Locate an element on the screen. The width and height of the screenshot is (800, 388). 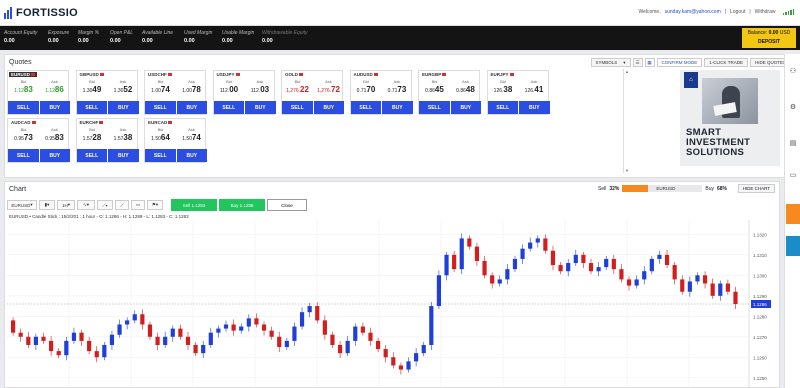
bid-column: Bid 0.7170 is located at coordinates (366, 86).